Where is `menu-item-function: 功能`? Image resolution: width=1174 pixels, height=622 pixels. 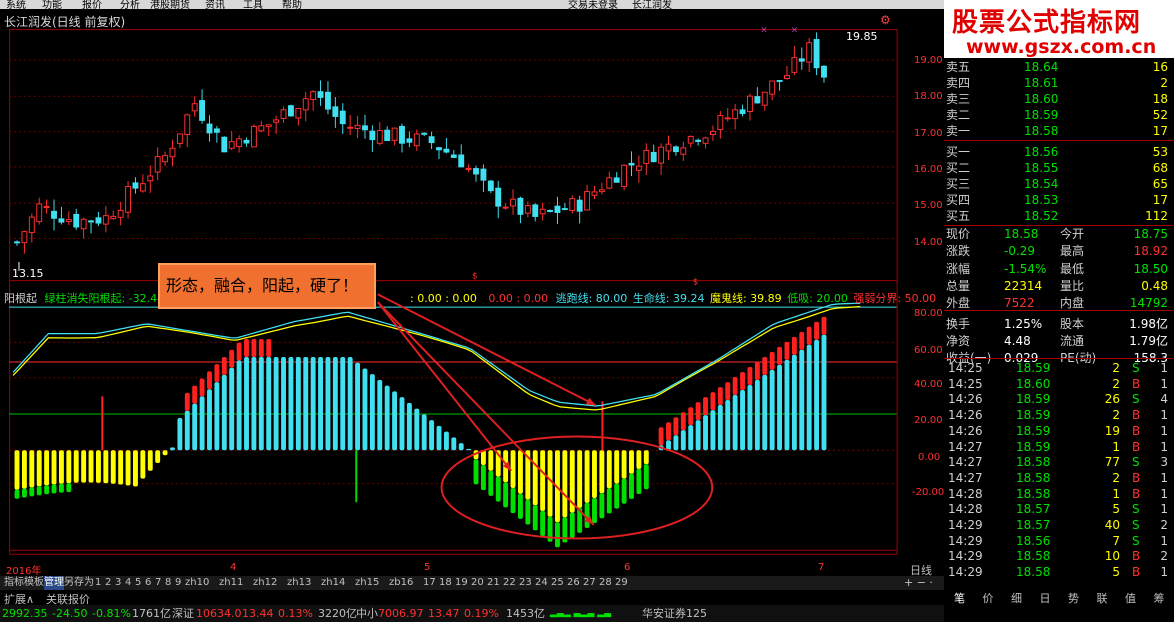
menu-item-function: 功能 is located at coordinates (52, 4).